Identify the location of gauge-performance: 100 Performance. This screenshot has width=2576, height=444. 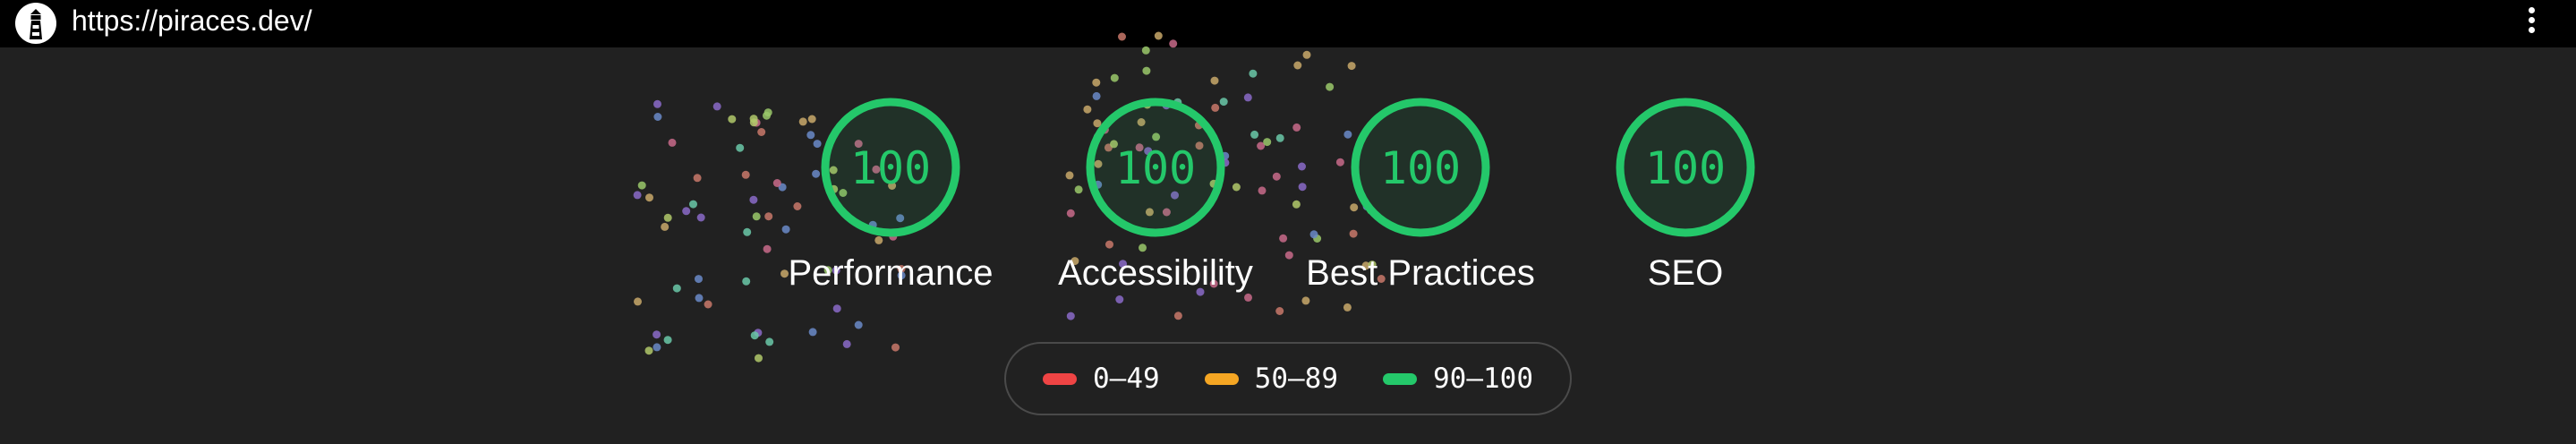
(890, 204).